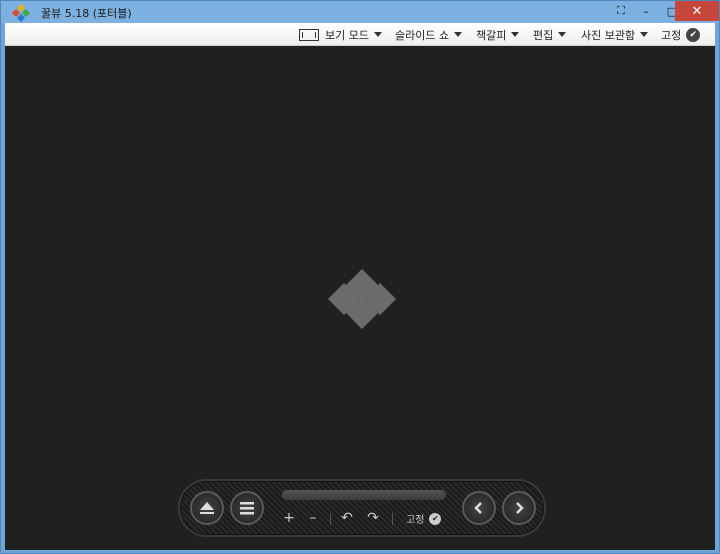 Image resolution: width=720 pixels, height=554 pixels. I want to click on progress-slider, so click(364, 495).